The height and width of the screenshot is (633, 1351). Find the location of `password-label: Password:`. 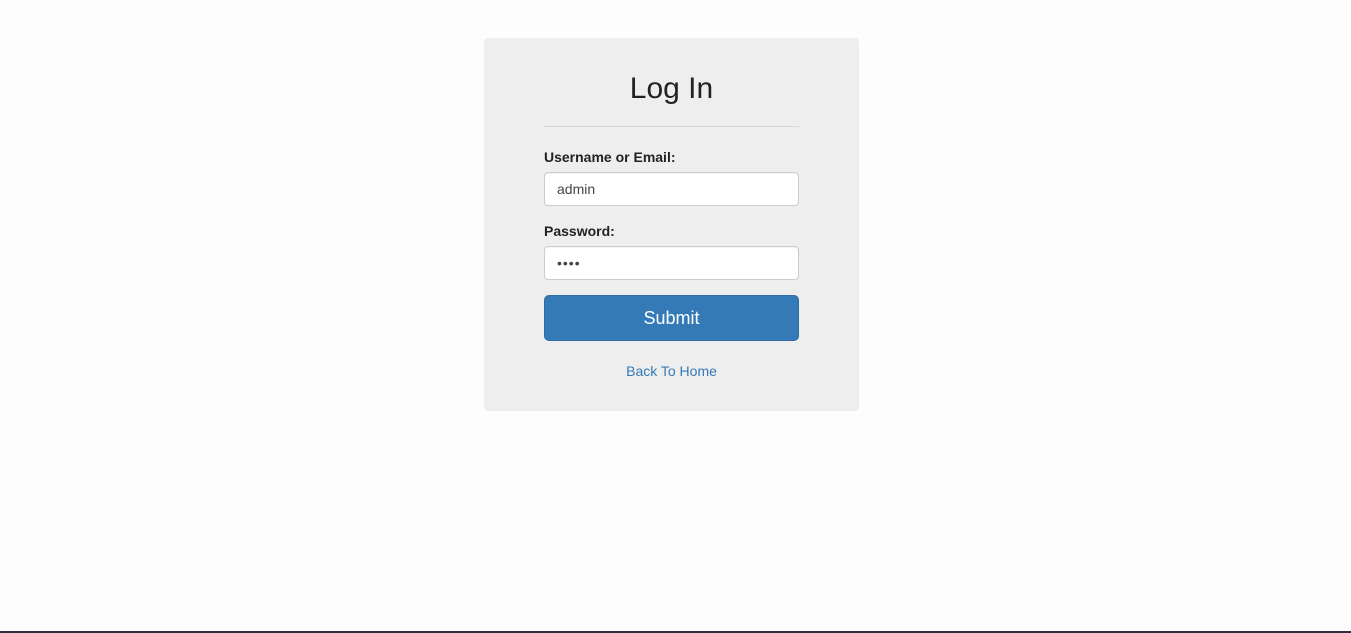

password-label: Password: is located at coordinates (579, 231).